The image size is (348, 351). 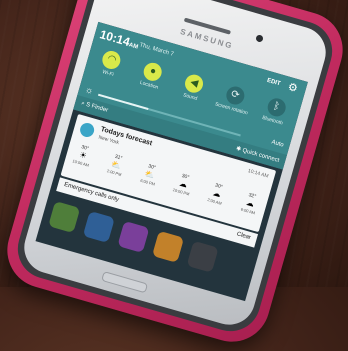 What do you see at coordinates (273, 83) in the screenshot?
I see `edit-button: EDIT` at bounding box center [273, 83].